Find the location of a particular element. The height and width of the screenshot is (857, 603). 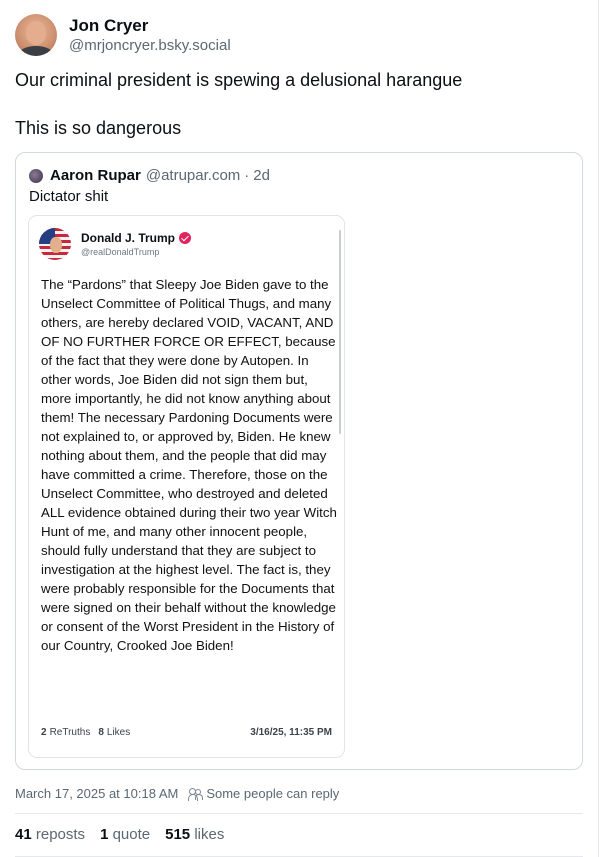

embed-author-handle: @realDonaldTrump is located at coordinates (120, 252).